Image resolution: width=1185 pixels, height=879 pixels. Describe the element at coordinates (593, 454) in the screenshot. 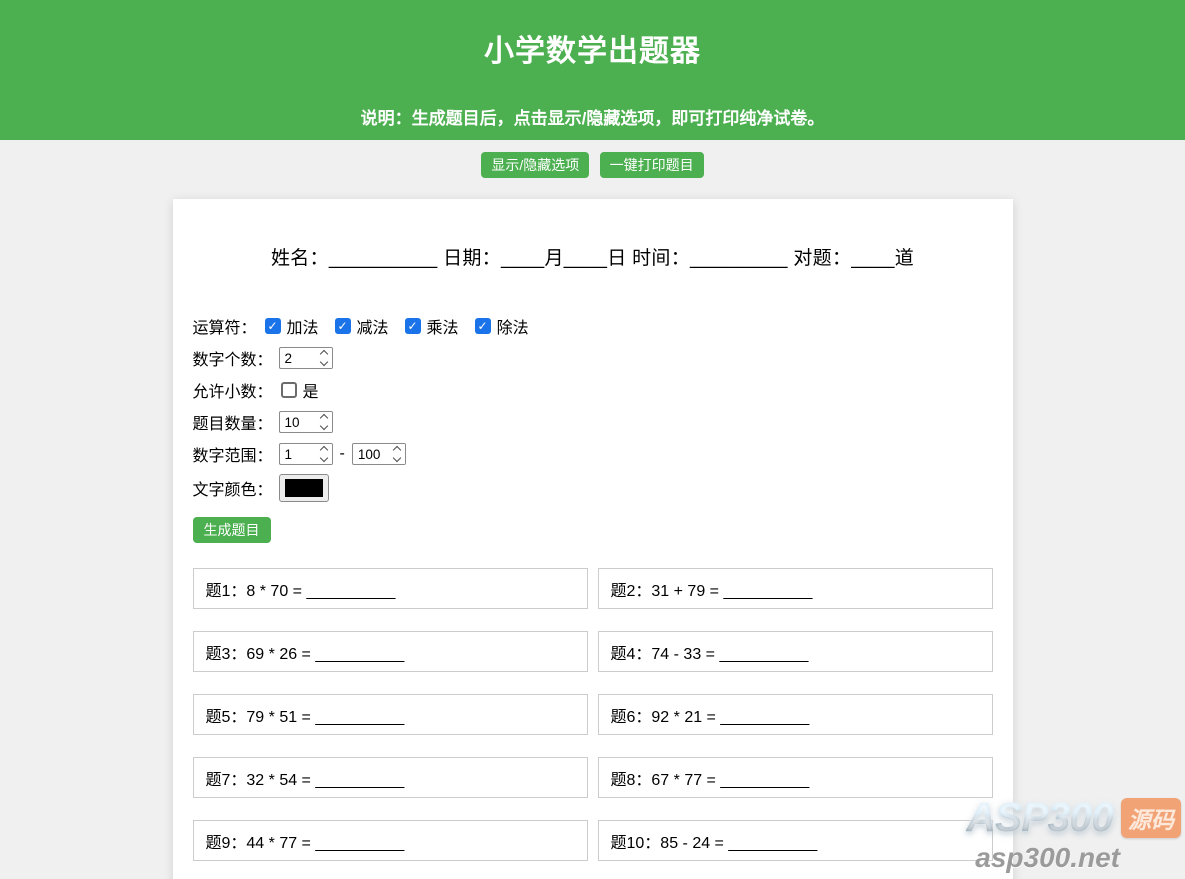

I see `range-row: 数字范围： 1 - 100` at that location.